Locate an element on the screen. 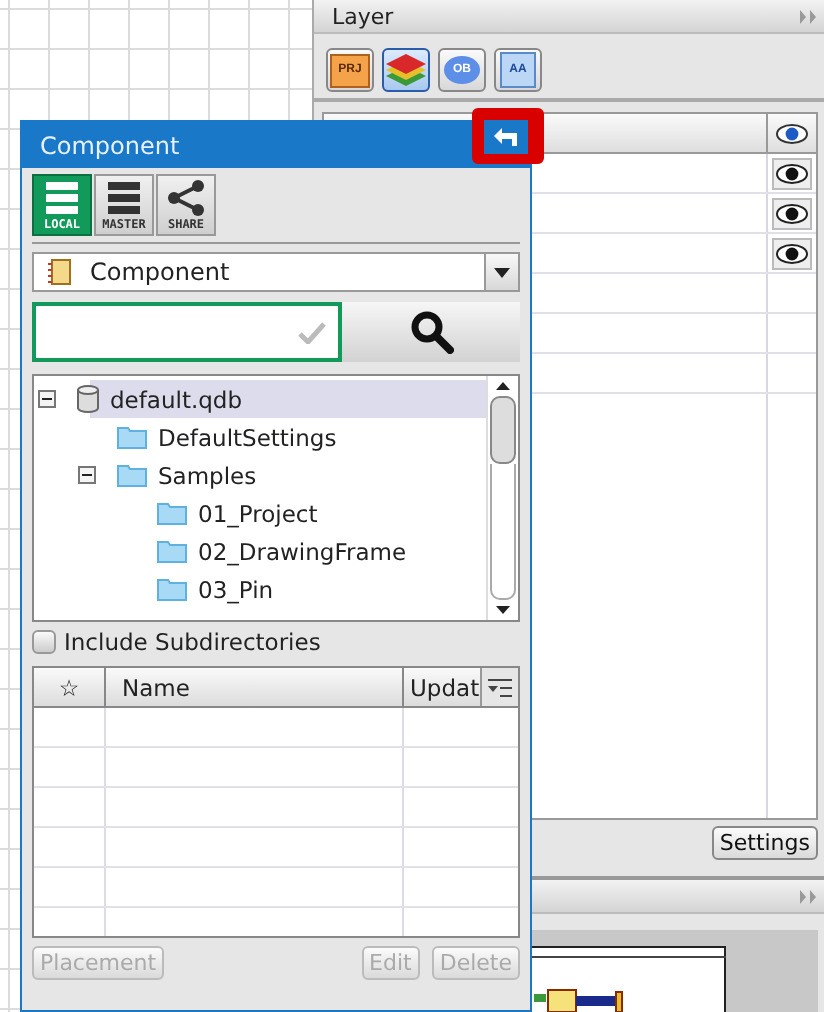  caret-icon is located at coordinates (502, 272).